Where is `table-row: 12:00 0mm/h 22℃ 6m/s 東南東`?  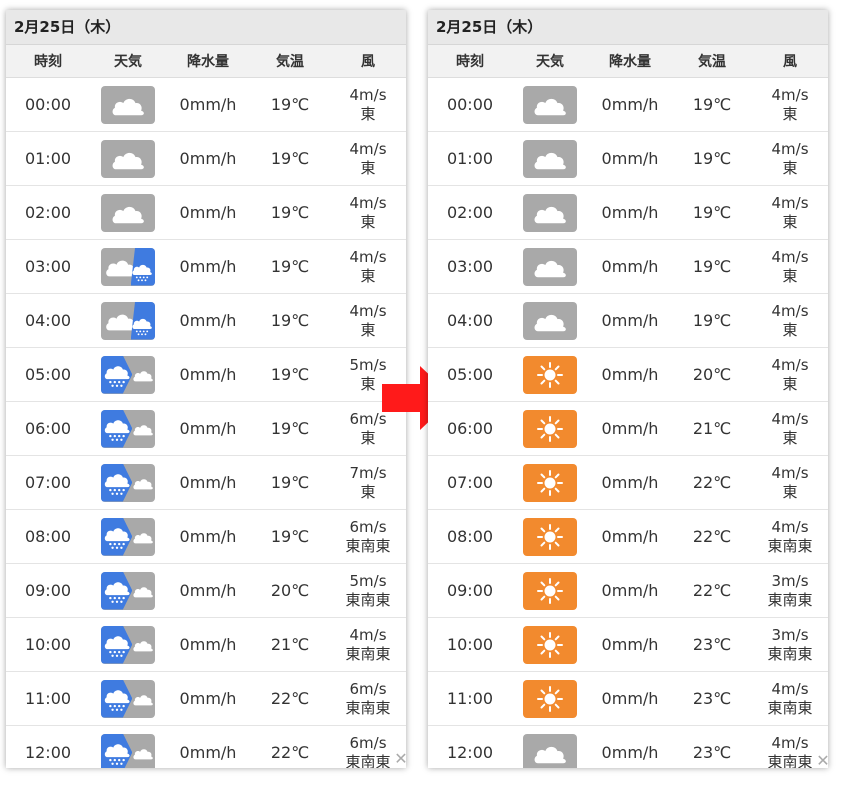
table-row: 12:00 0mm/h 22℃ 6m/s 東南東 is located at coordinates (206, 747).